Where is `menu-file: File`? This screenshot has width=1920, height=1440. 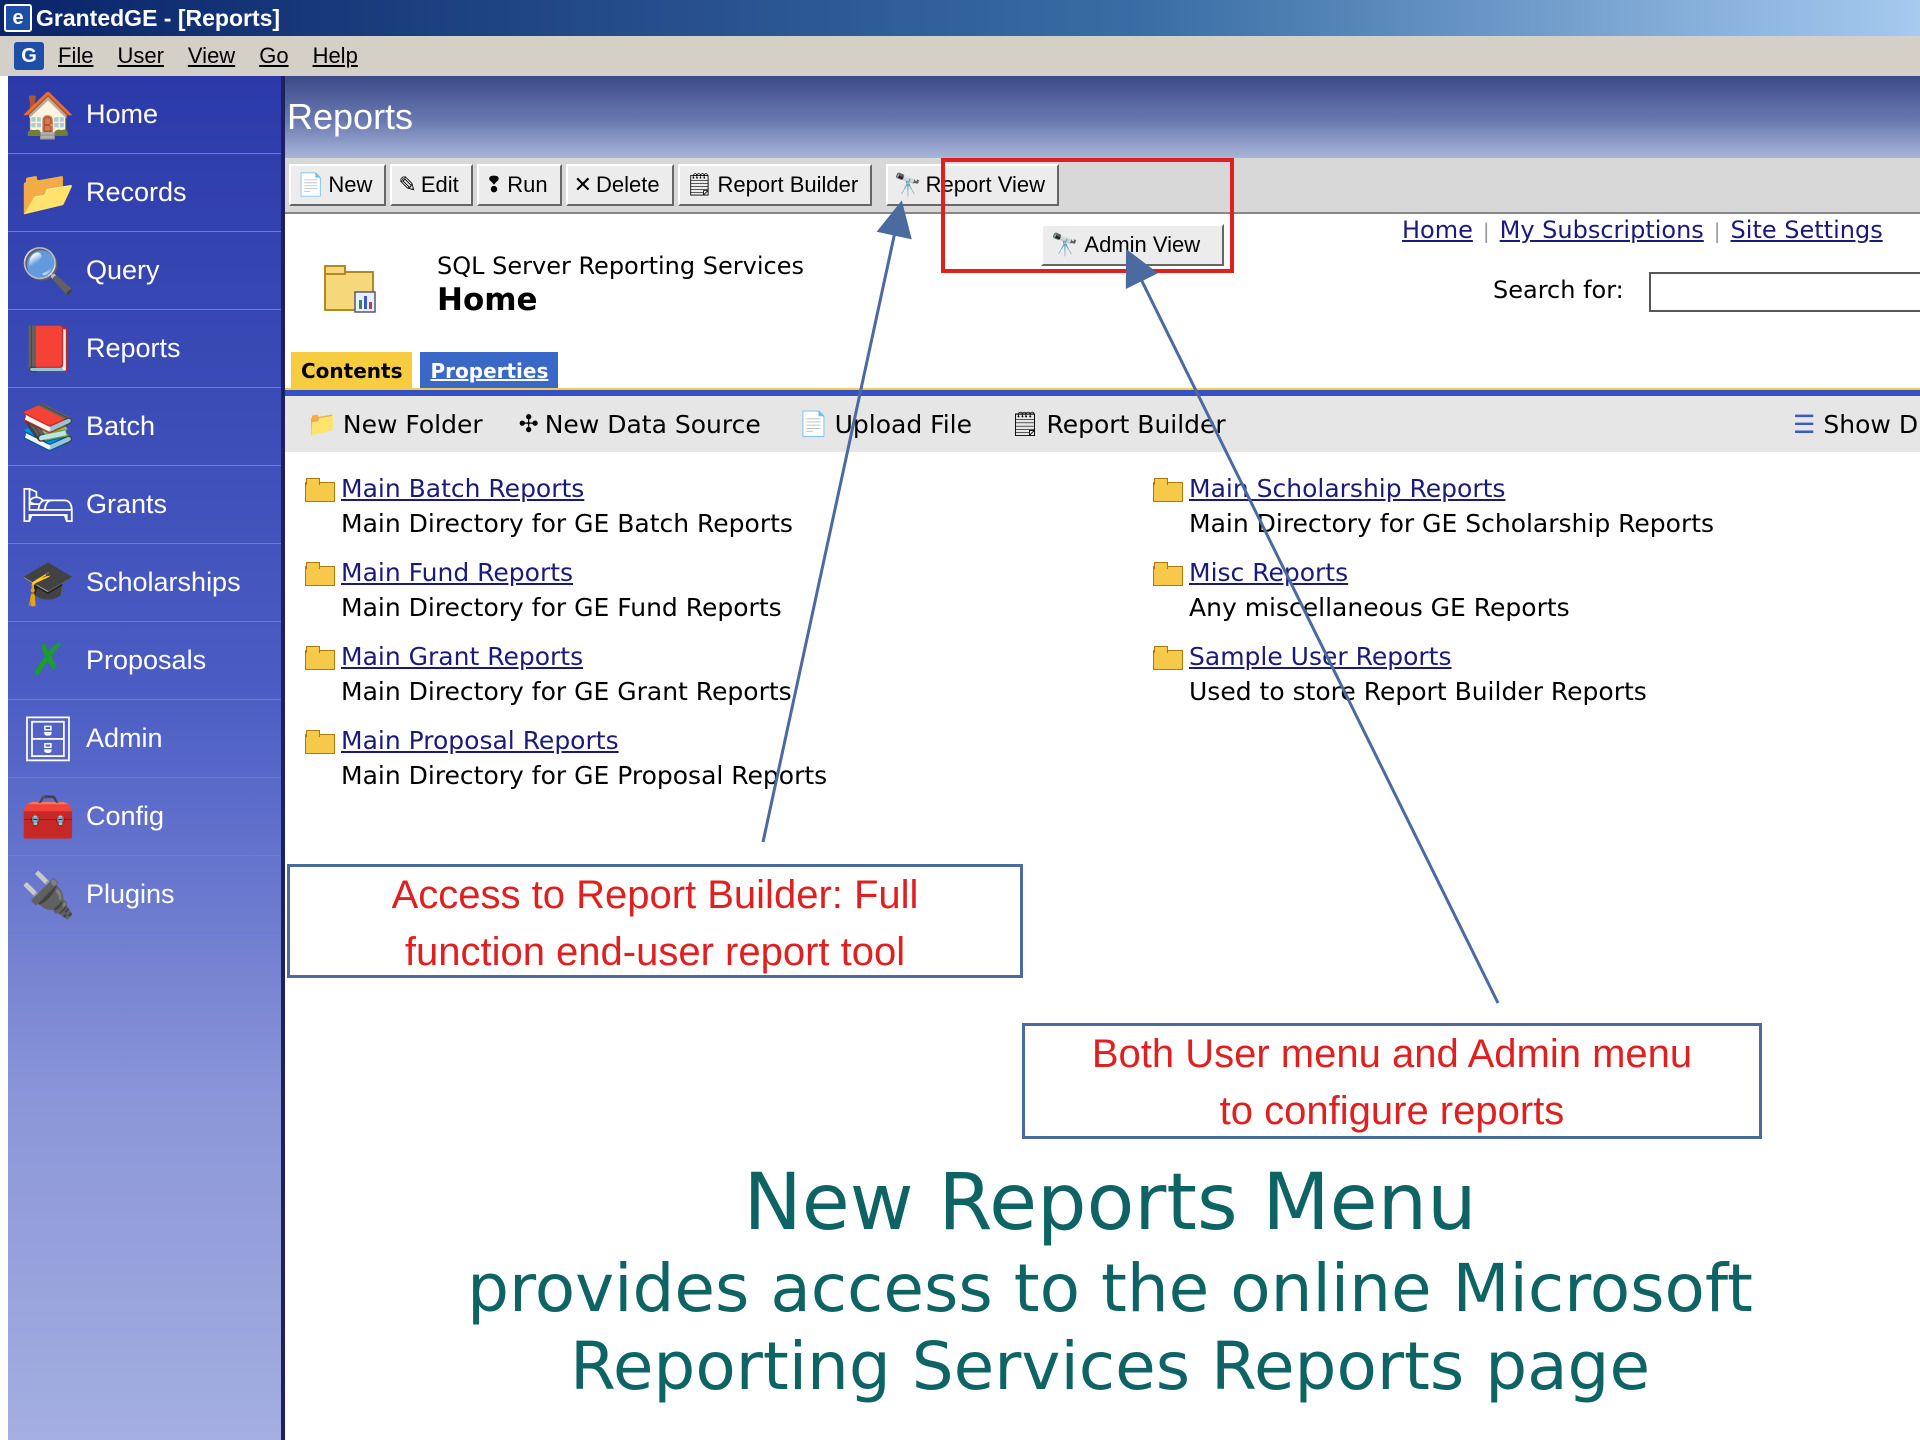
menu-file: File is located at coordinates (75, 56).